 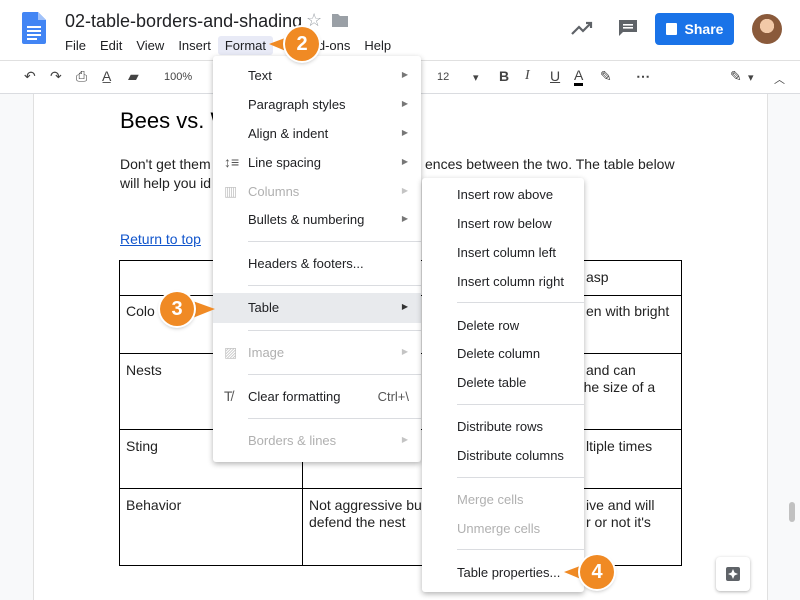 What do you see at coordinates (538, 325) in the screenshot?
I see `menu-item-delete-row: Delete row` at bounding box center [538, 325].